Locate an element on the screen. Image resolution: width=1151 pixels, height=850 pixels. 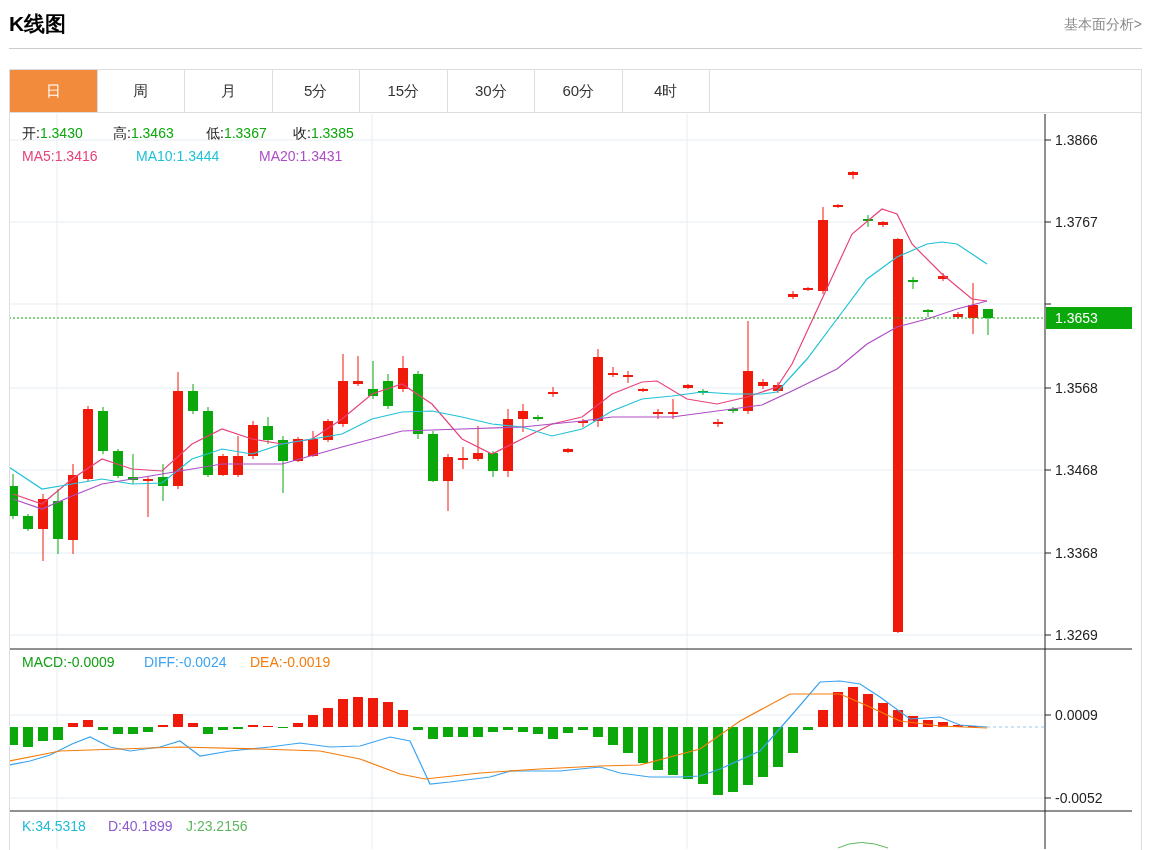
last-price-label: 1.3653 is located at coordinates (1076, 318).